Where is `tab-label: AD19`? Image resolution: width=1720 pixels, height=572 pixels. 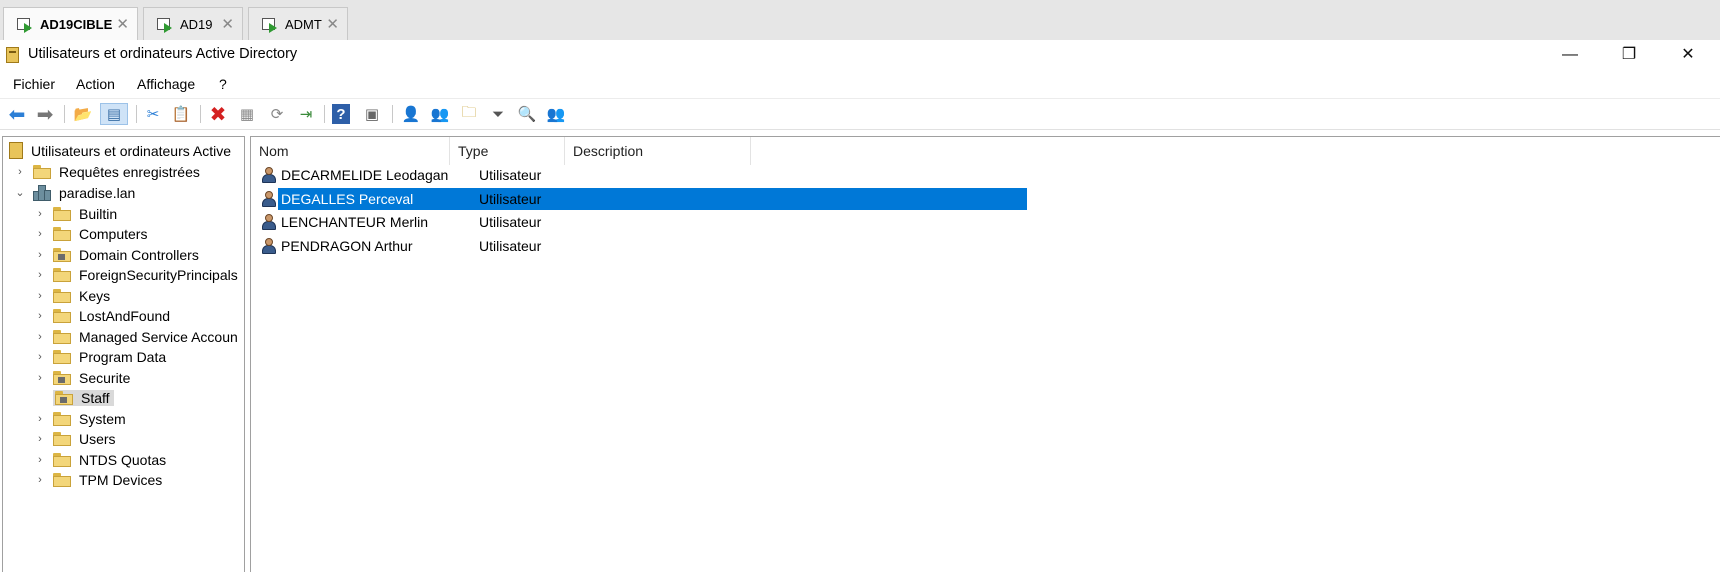 tab-label: AD19 is located at coordinates (196, 24).